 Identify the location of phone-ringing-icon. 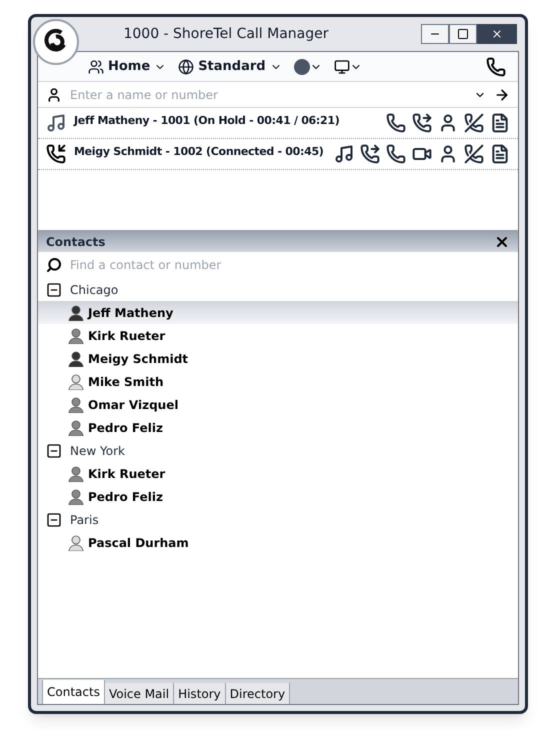
(56, 154).